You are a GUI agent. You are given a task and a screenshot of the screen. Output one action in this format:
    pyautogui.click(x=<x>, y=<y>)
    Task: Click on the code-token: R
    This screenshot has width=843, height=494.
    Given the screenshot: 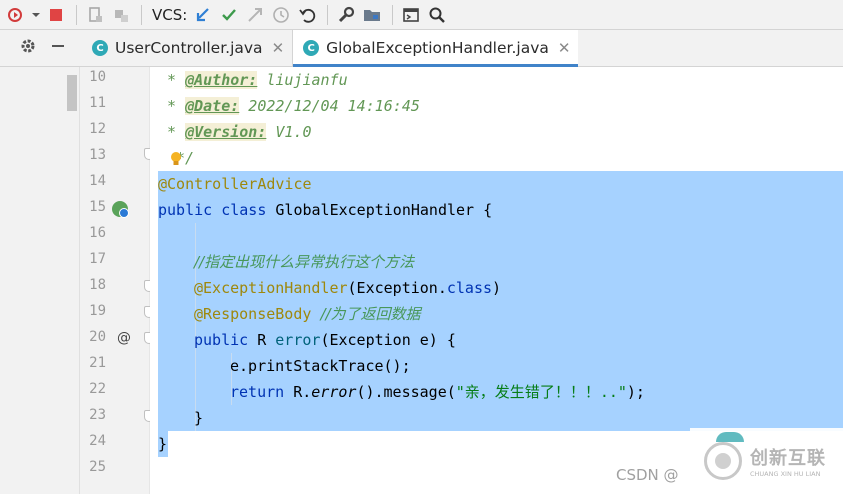 What is the action you would take?
    pyautogui.click(x=262, y=340)
    